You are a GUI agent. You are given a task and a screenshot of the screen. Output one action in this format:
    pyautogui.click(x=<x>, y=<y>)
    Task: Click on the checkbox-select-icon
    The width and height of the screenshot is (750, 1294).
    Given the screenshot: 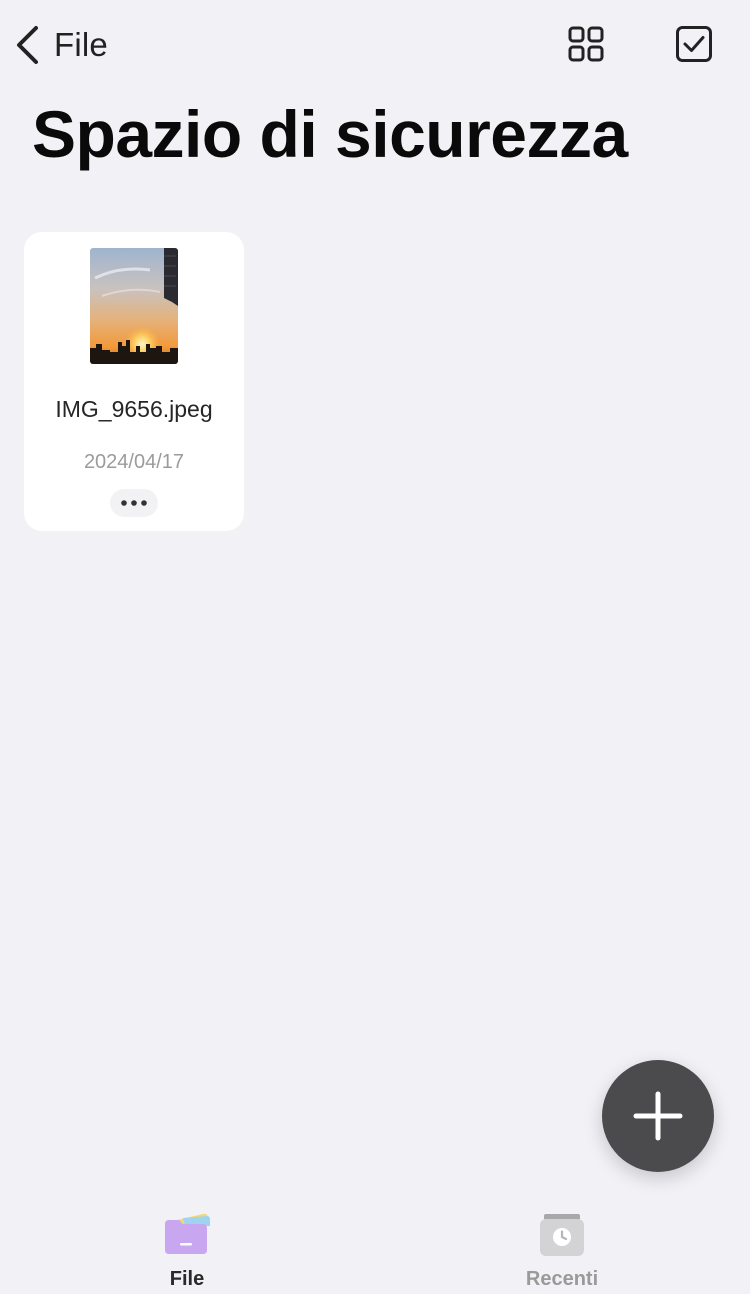 What is the action you would take?
    pyautogui.click(x=694, y=44)
    